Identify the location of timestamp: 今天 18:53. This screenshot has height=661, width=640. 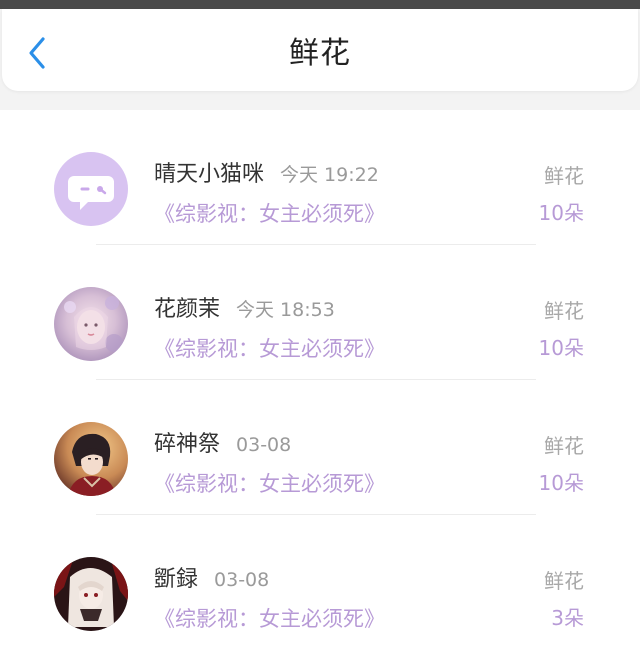
(285, 310).